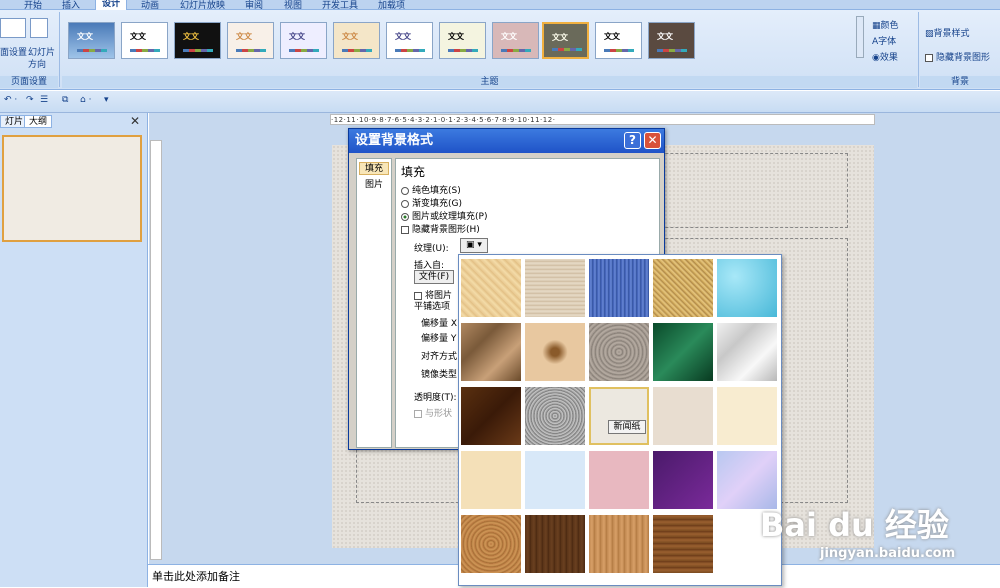  What do you see at coordinates (555, 352) in the screenshot?
I see `texture-fish-fossil` at bounding box center [555, 352].